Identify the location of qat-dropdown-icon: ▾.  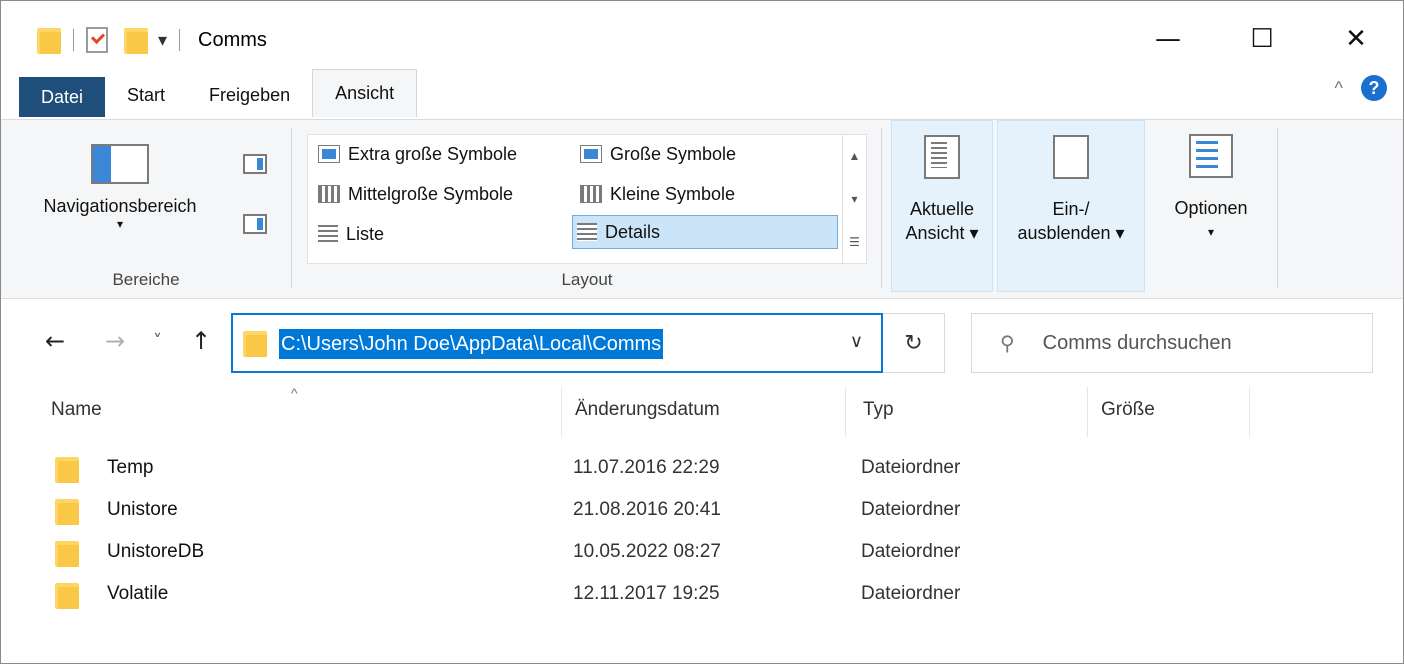
(162, 40).